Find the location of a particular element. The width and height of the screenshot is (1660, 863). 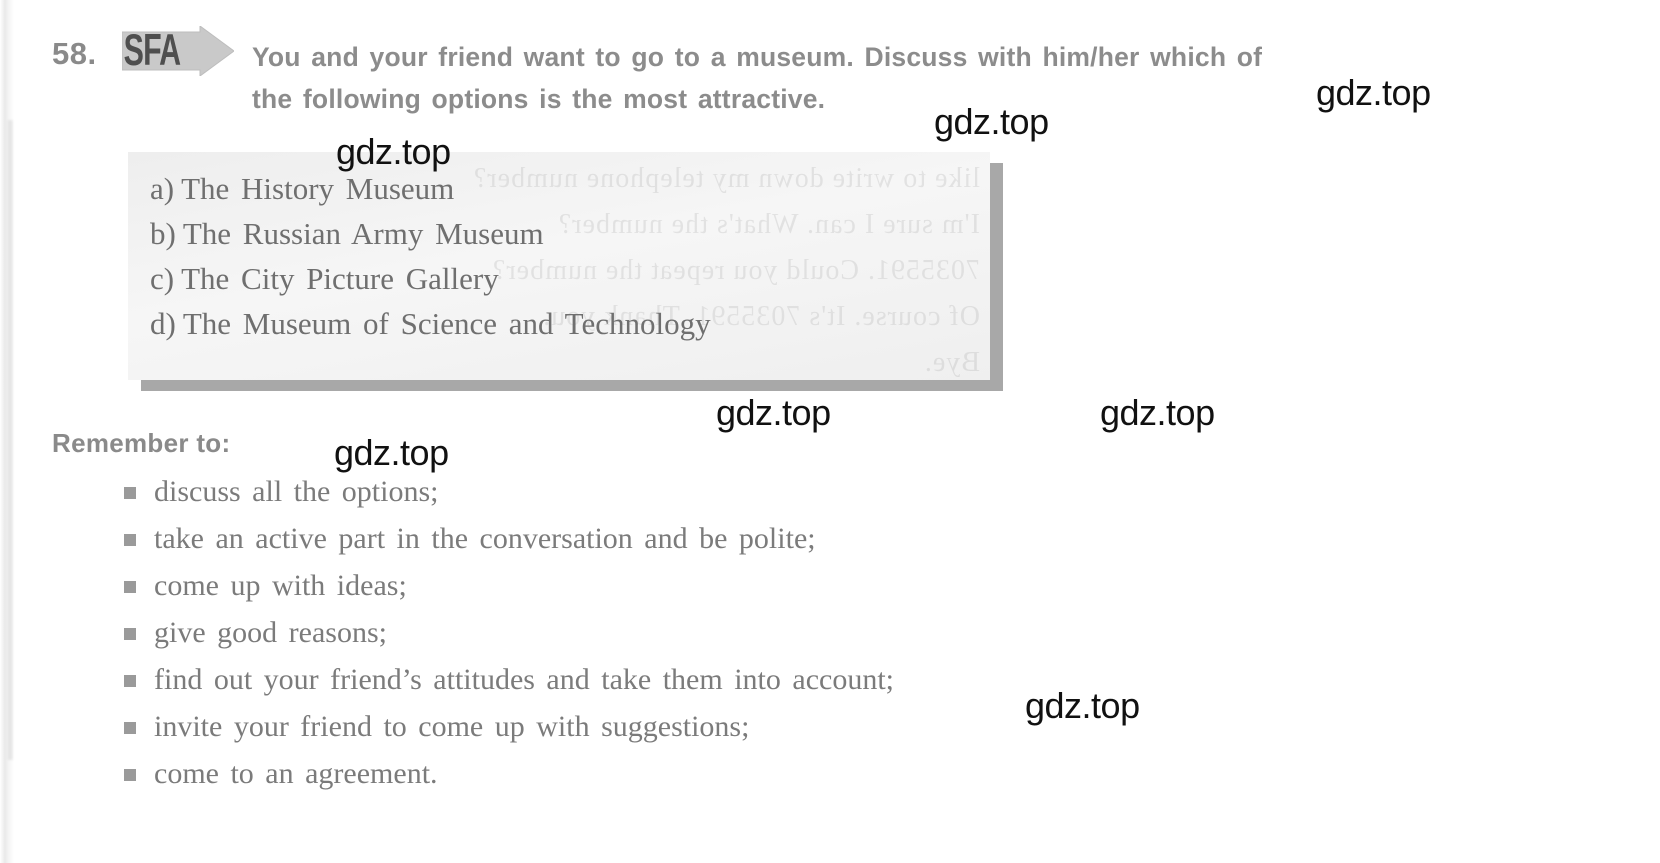

page-scan-edge-inner is located at coordinates (10, 440).